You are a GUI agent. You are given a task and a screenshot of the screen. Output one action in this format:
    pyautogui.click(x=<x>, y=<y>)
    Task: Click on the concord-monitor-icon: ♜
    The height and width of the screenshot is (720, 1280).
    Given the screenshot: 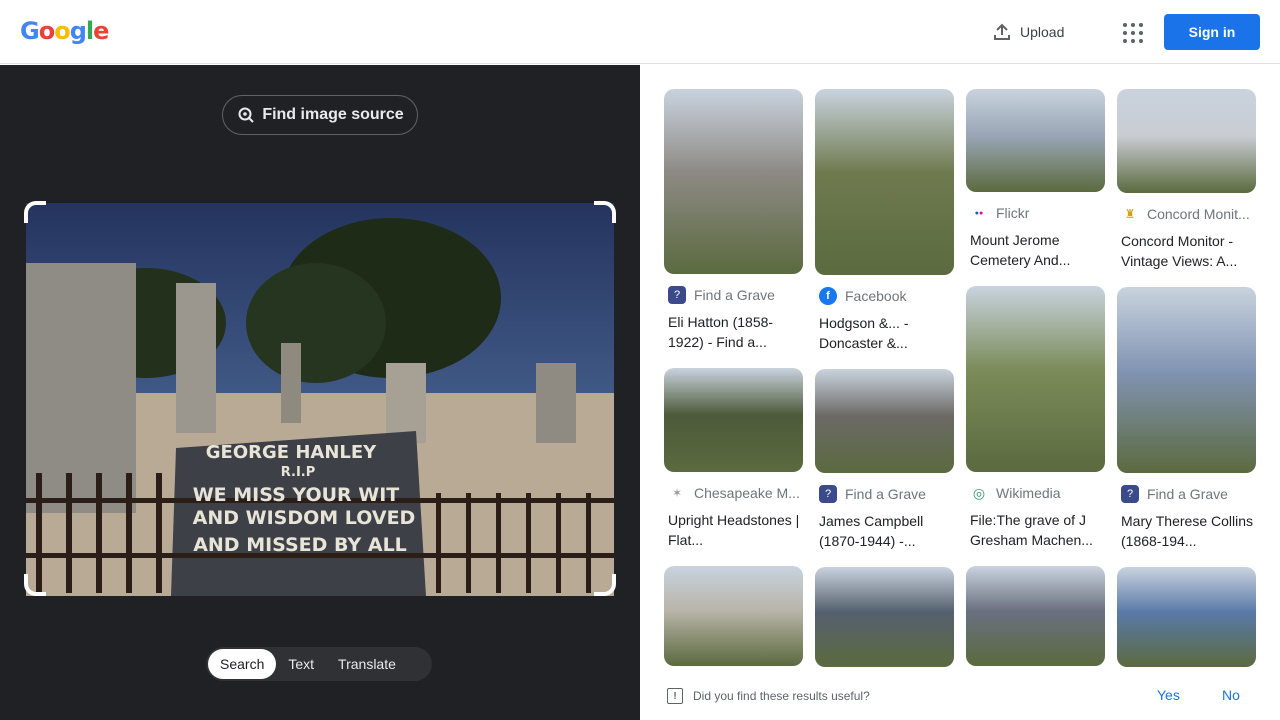 What is the action you would take?
    pyautogui.click(x=1130, y=214)
    